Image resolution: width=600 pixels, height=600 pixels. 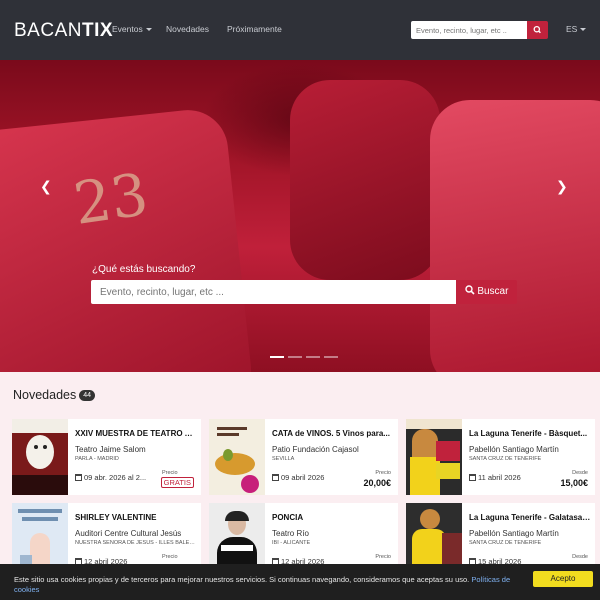 I want to click on event-venue: Teatro Río, so click(x=290, y=533).